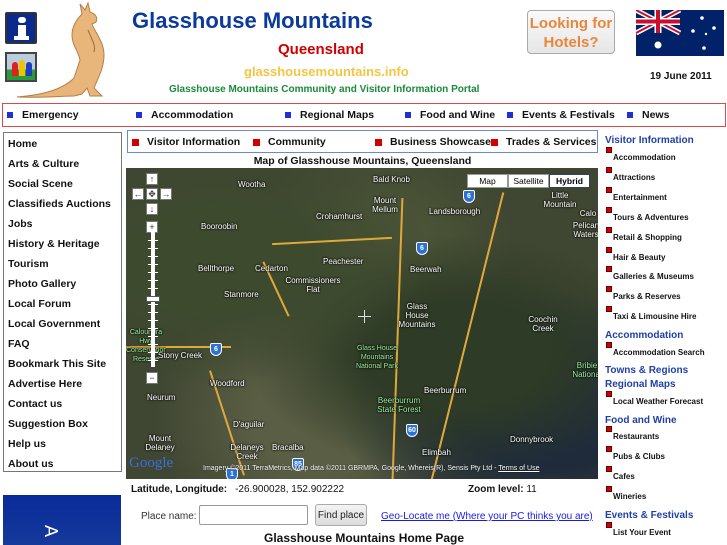  What do you see at coordinates (54, 324) in the screenshot?
I see `left-nav-local-government: Local Government` at bounding box center [54, 324].